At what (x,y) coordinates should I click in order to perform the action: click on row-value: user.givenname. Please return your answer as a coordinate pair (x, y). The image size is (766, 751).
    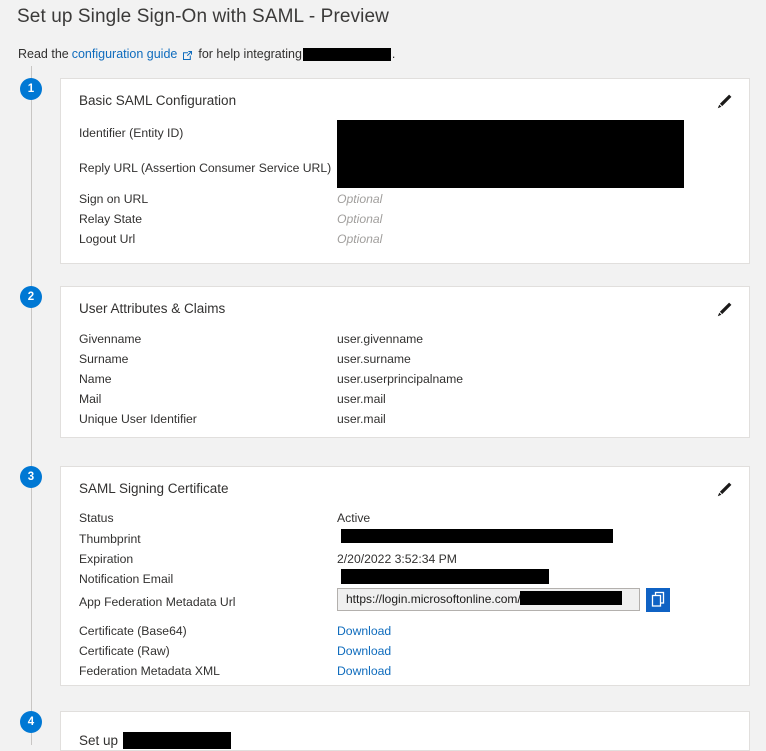
    Looking at the image, I should click on (380, 339).